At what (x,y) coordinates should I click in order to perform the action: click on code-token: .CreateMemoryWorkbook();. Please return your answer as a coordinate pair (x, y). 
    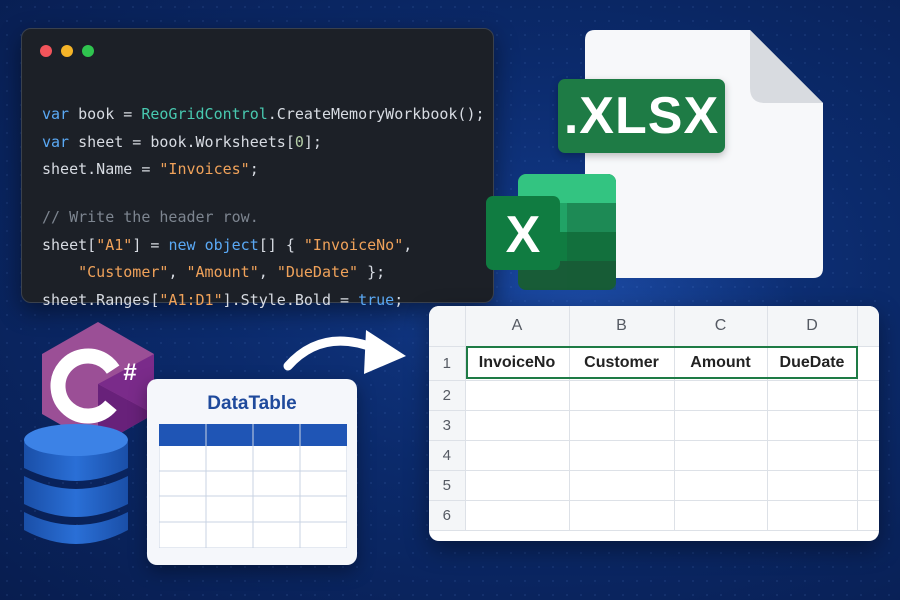
    Looking at the image, I should click on (376, 114).